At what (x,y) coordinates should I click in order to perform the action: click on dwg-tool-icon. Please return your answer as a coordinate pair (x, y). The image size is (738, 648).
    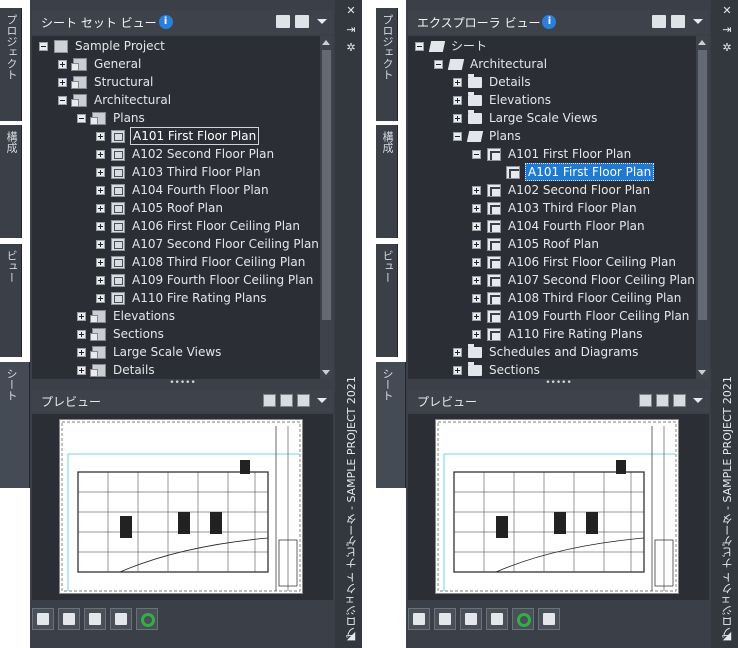
    Looking at the image, I should click on (549, 619).